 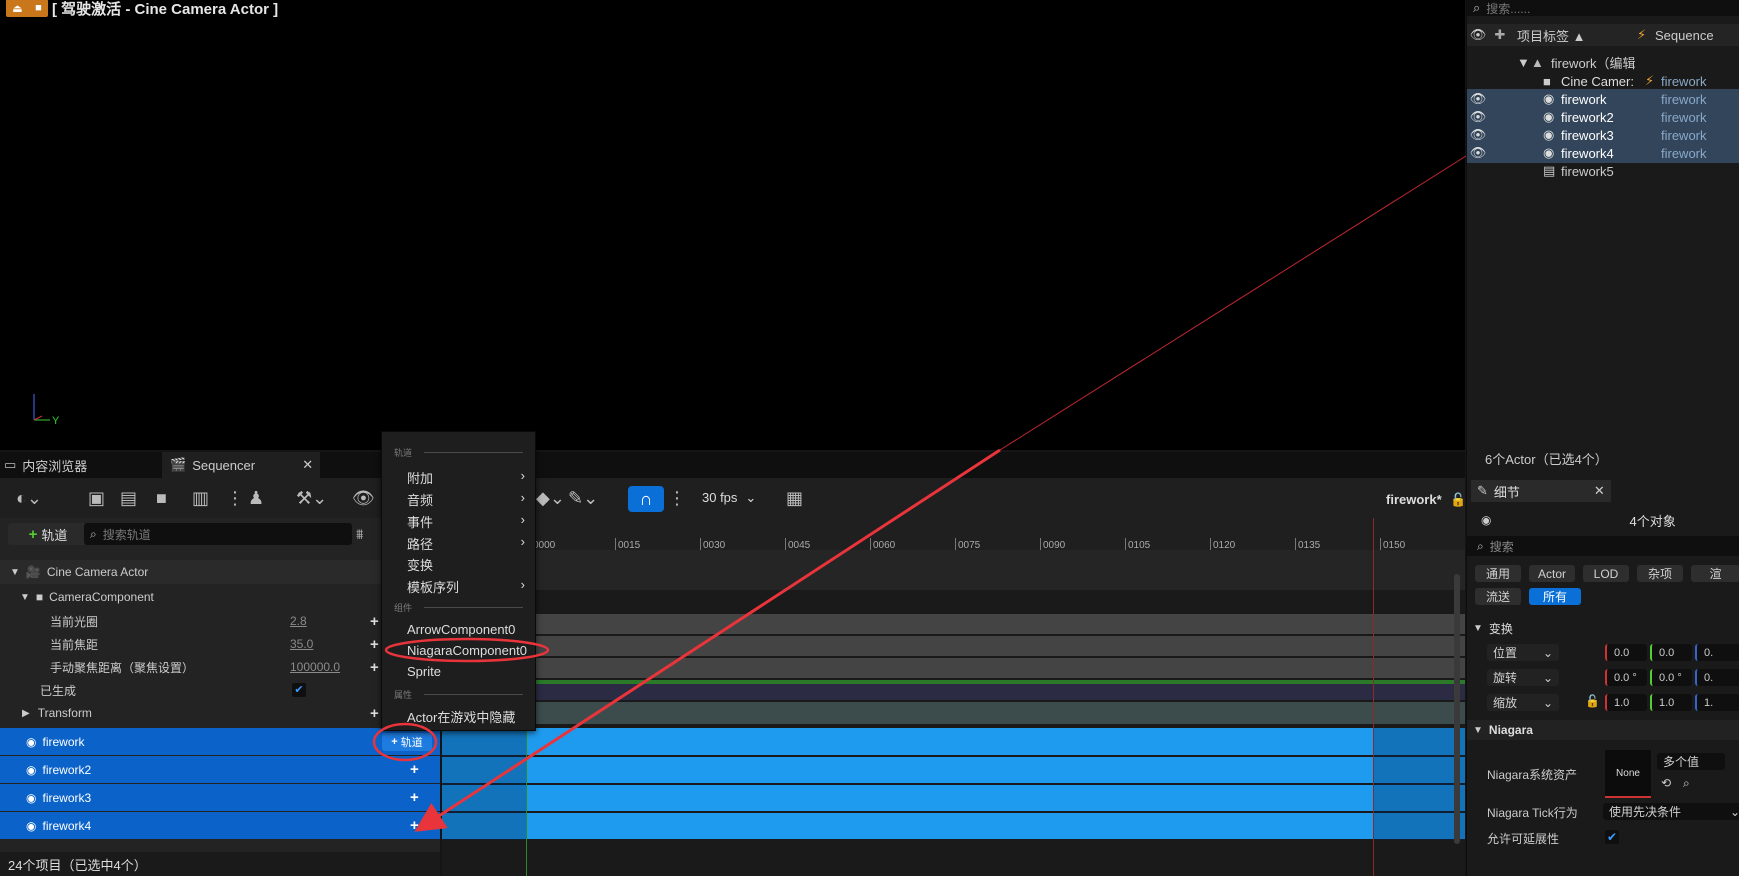 I want to click on rotation-y-field: 0.0 °, so click(x=1671, y=677).